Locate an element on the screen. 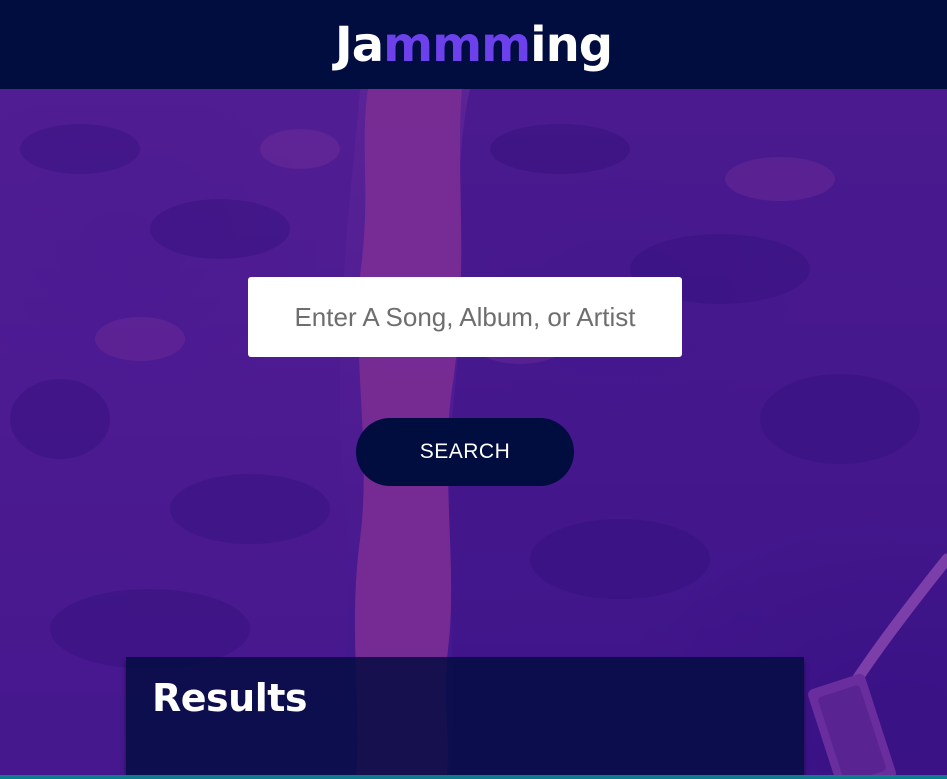 Image resolution: width=947 pixels, height=779 pixels. results-panel: Results is located at coordinates (465, 718).